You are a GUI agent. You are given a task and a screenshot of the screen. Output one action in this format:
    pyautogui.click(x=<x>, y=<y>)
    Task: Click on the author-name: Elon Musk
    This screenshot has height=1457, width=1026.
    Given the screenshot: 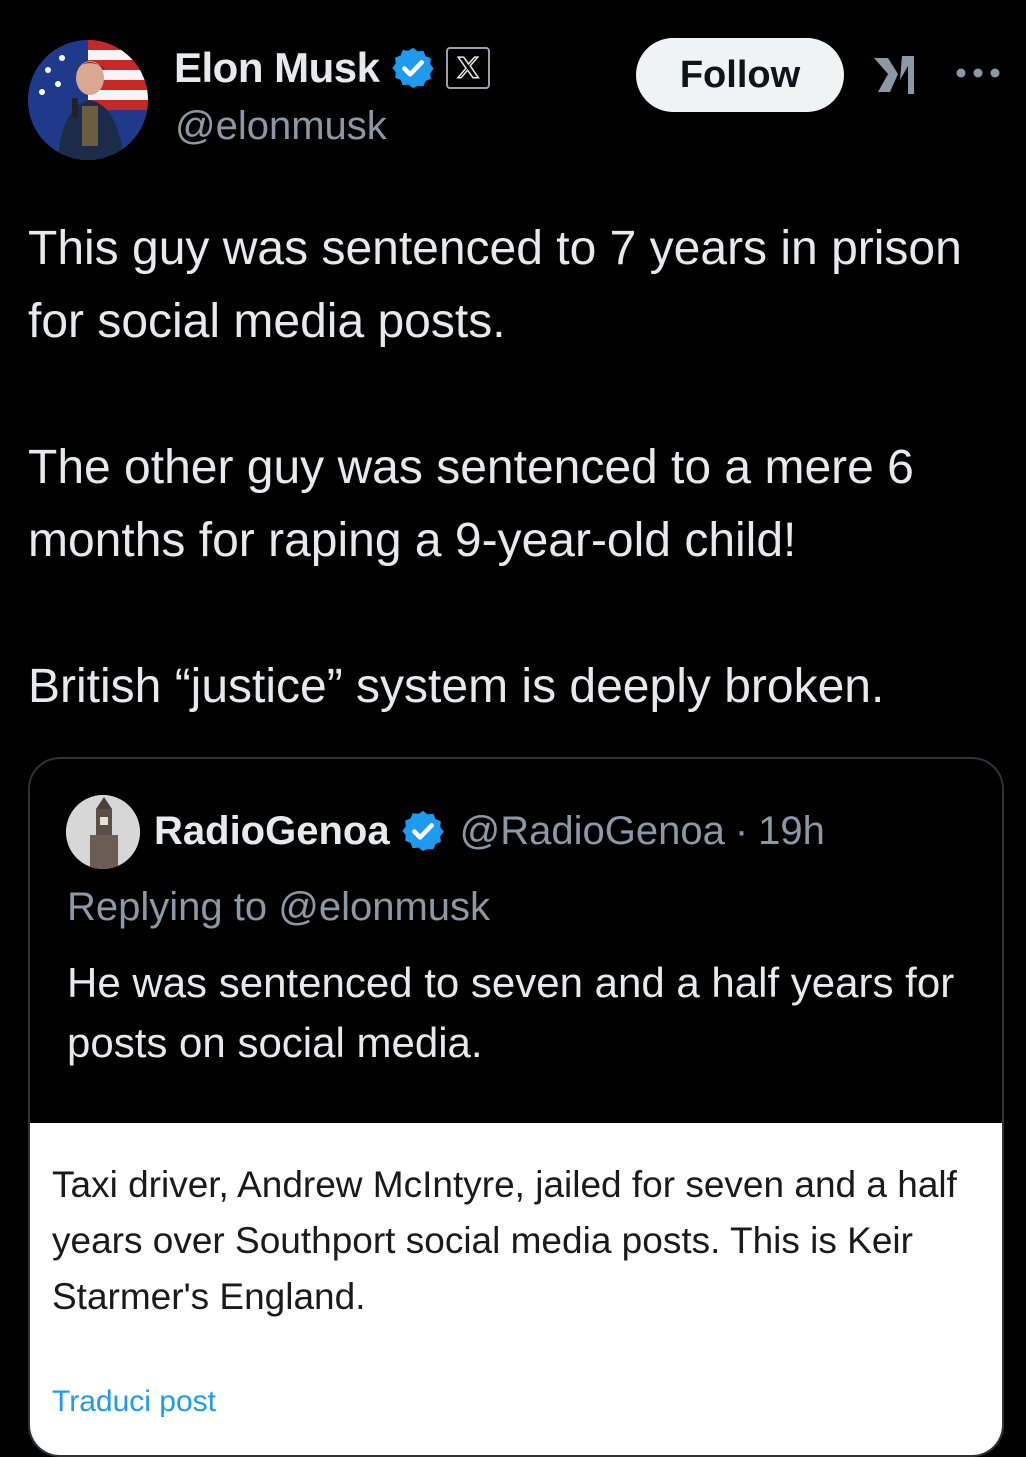 What is the action you would take?
    pyautogui.click(x=277, y=68)
    